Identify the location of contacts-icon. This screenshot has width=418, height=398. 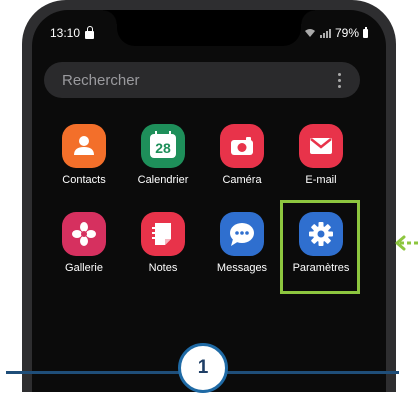
(84, 146).